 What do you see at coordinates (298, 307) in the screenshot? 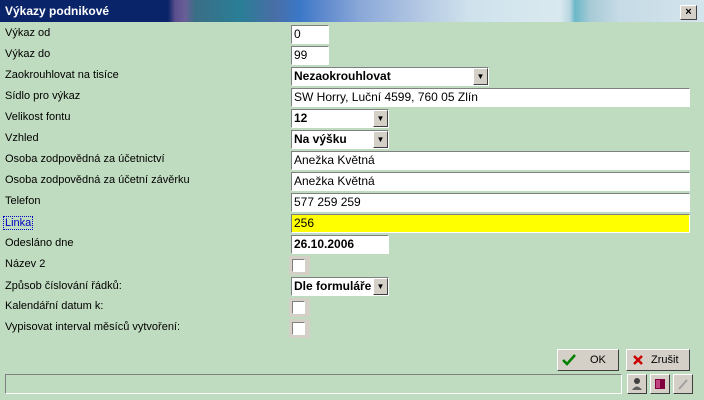
I see `kalendarni-datum-checkbox` at bounding box center [298, 307].